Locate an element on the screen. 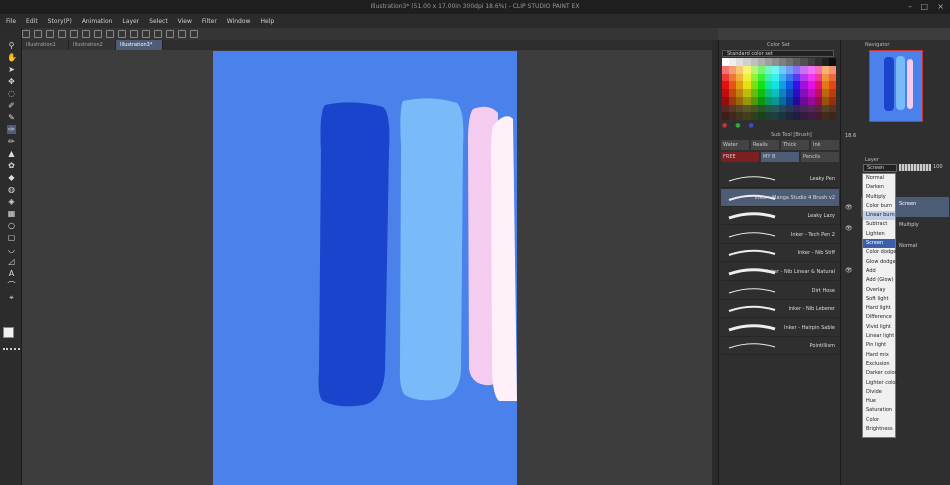 The height and width of the screenshot is (485, 950). blend-mode-option: Linear light is located at coordinates (879, 336).